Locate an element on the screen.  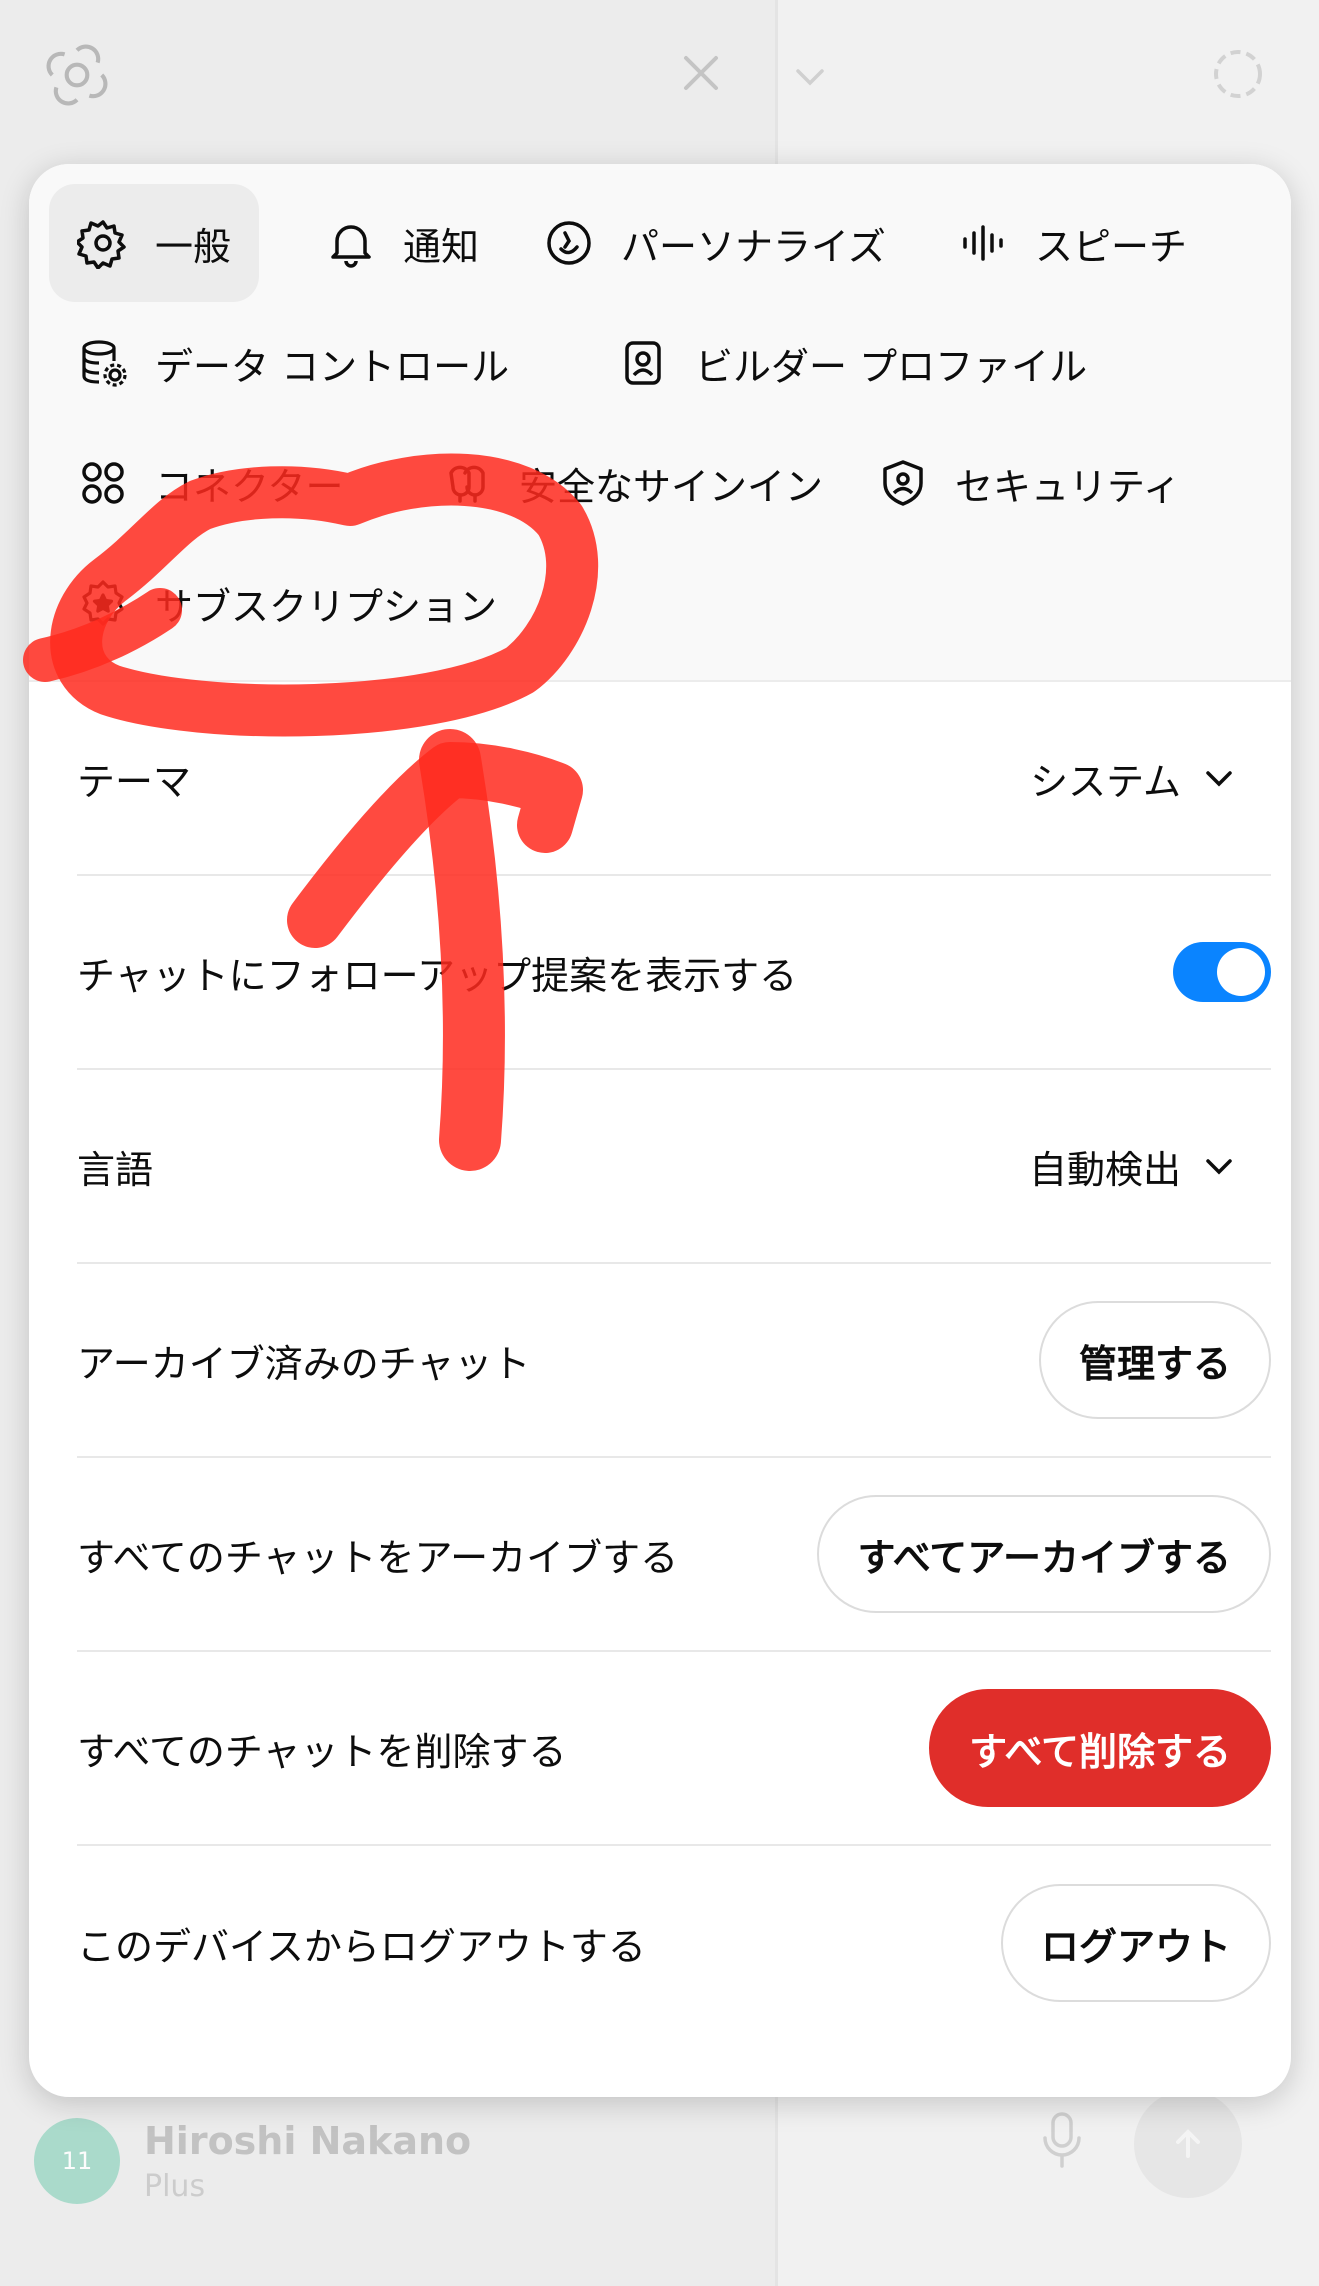
tab-label: データ コントロール is located at coordinates (332, 366).